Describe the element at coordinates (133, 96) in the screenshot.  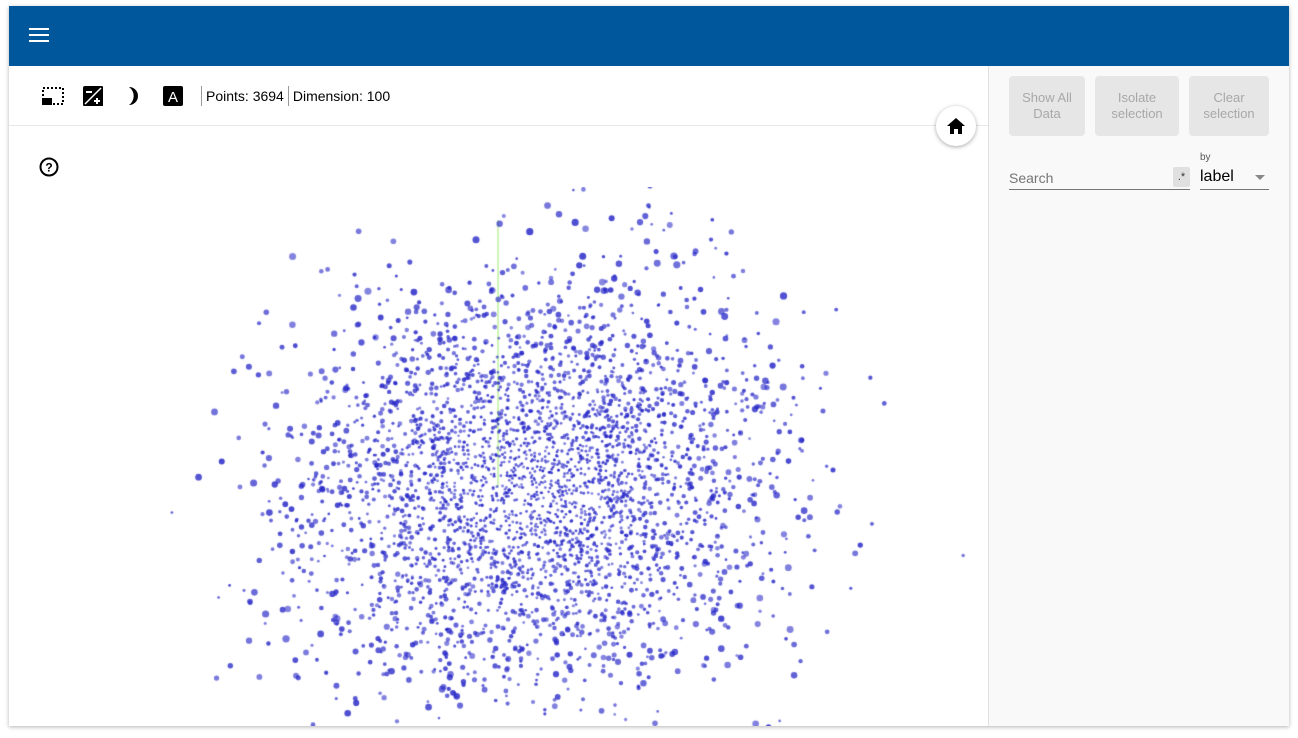
I see `moon-icon` at that location.